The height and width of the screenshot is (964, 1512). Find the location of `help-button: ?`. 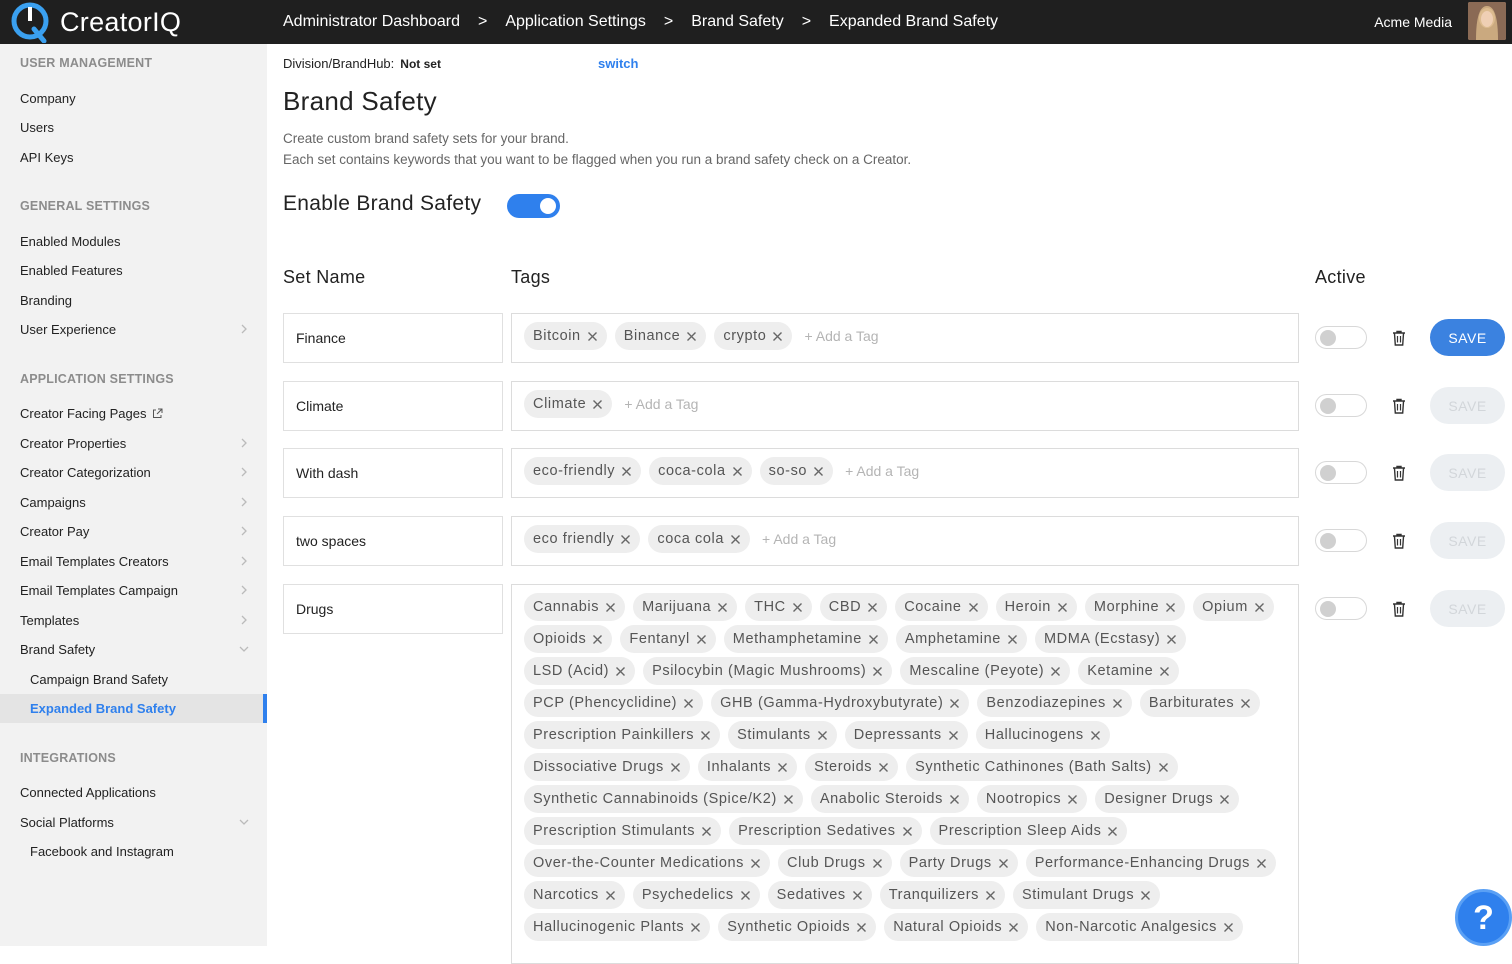

help-button: ? is located at coordinates (1483, 917).